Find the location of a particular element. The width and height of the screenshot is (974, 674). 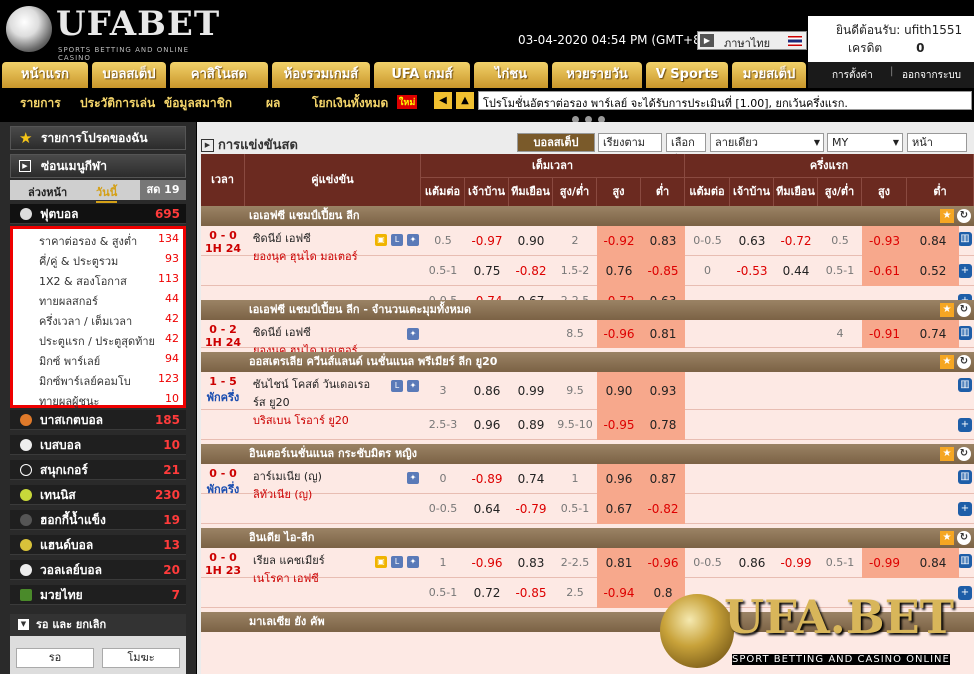

tab-live: สด 19 is located at coordinates (163, 190).